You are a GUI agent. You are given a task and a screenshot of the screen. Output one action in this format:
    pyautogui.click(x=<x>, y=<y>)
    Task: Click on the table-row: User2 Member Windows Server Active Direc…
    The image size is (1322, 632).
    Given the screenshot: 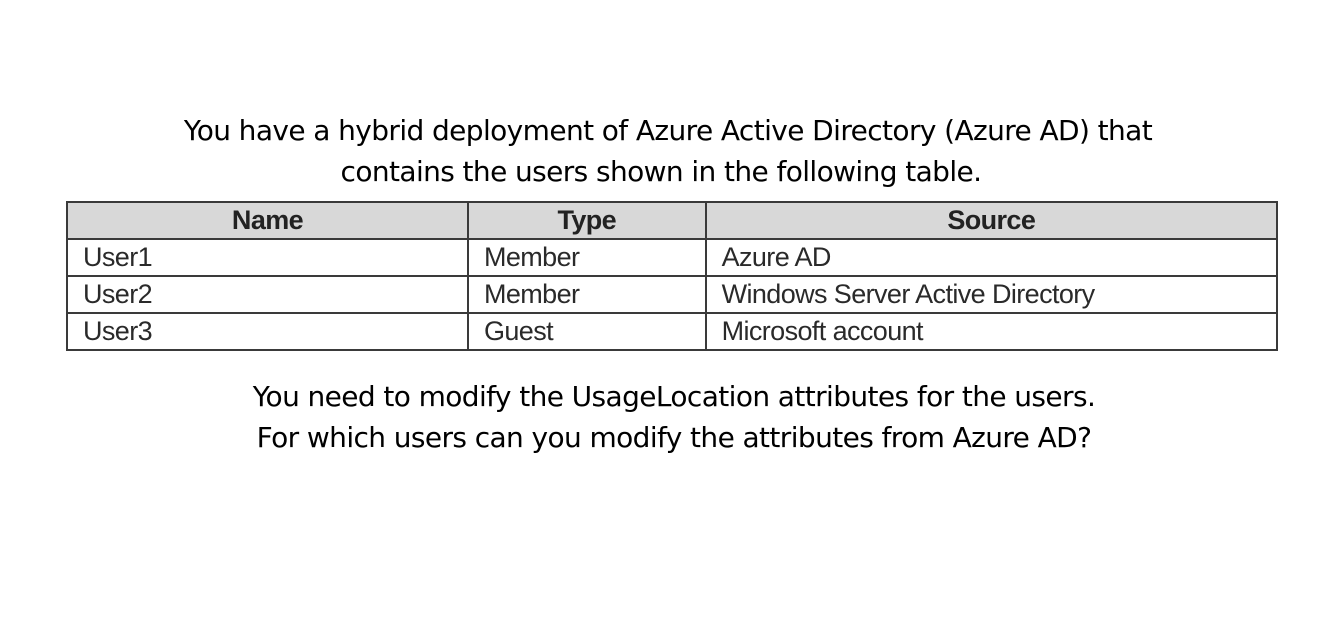 What is the action you would take?
    pyautogui.click(x=672, y=294)
    